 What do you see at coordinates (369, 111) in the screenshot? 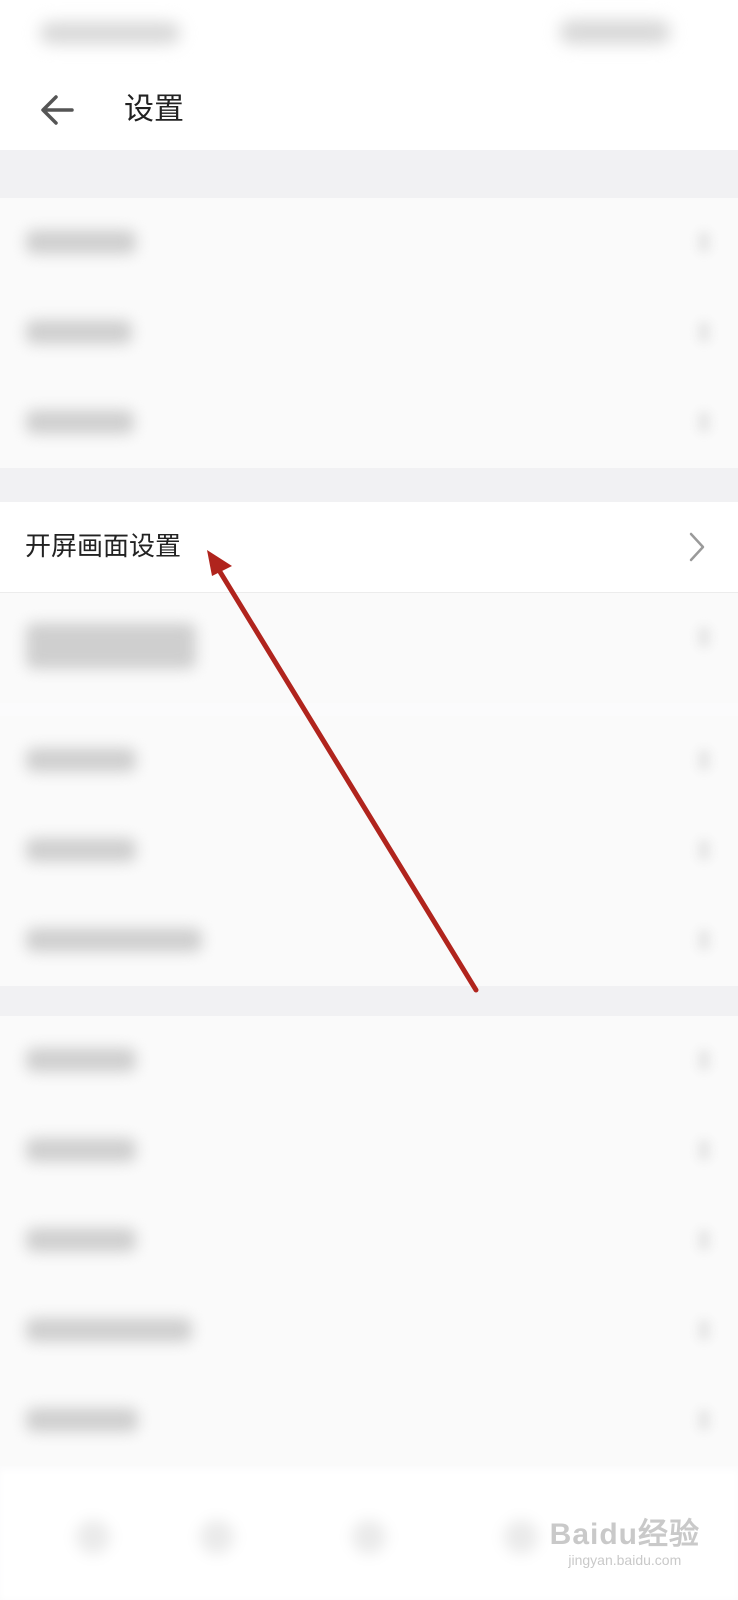
I see `app-header: 设置` at bounding box center [369, 111].